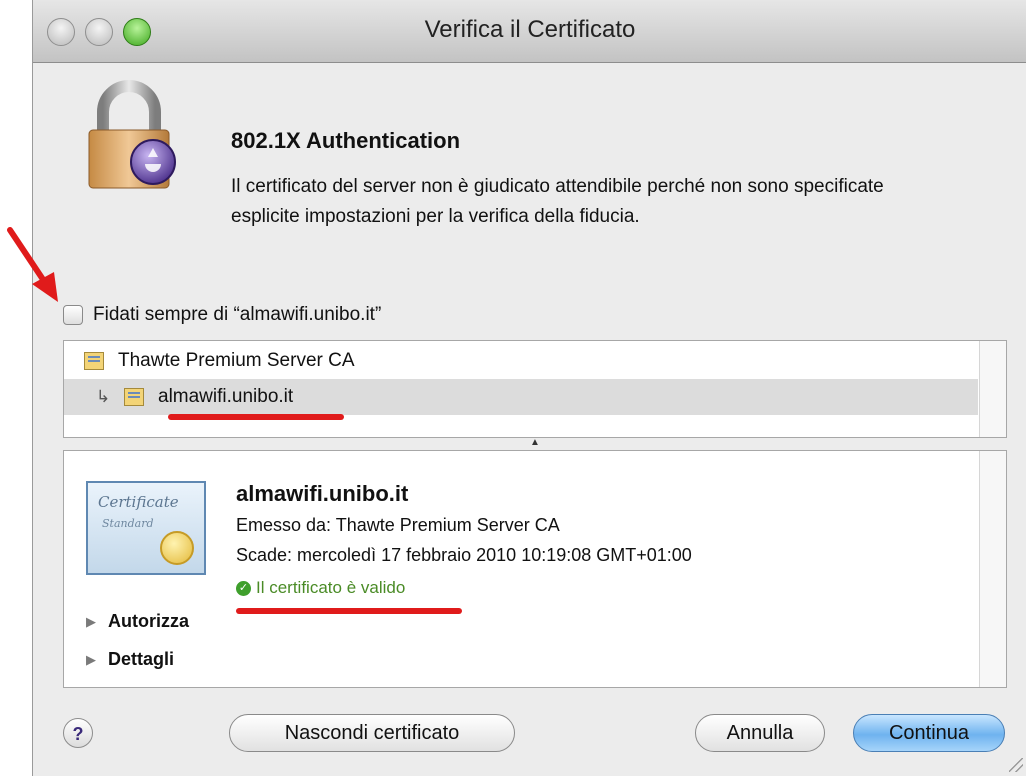  Describe the element at coordinates (141, 659) in the screenshot. I see `disclosure-label: Dettagli` at that location.